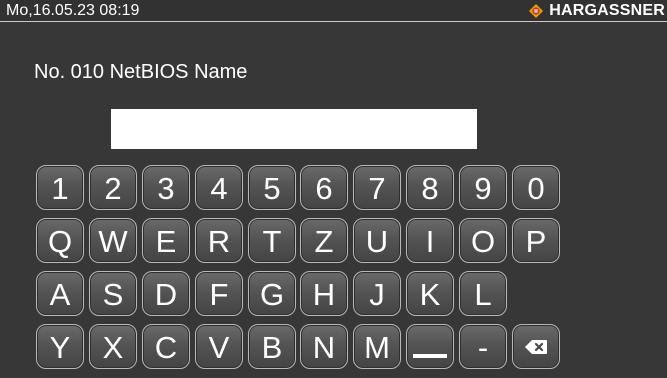 This screenshot has height=378, width=667. Describe the element at coordinates (219, 240) in the screenshot. I see `key-r: R` at that location.